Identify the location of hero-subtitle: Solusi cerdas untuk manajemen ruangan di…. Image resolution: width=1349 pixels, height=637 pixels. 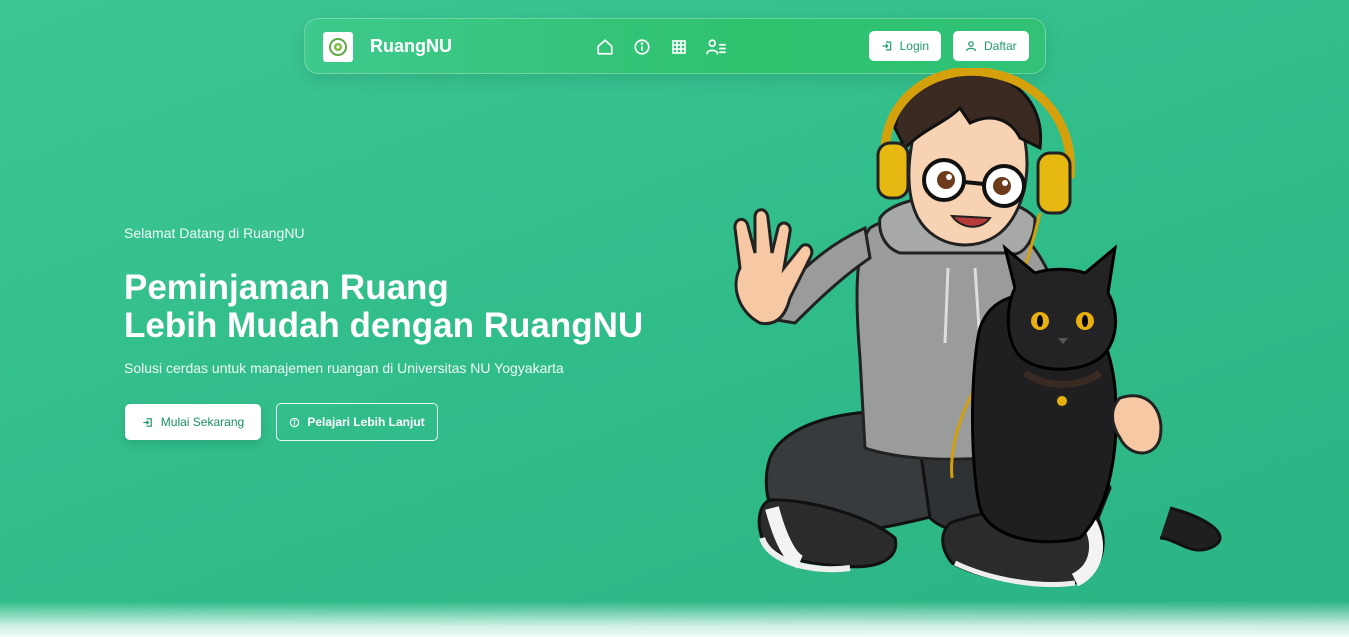
(344, 368).